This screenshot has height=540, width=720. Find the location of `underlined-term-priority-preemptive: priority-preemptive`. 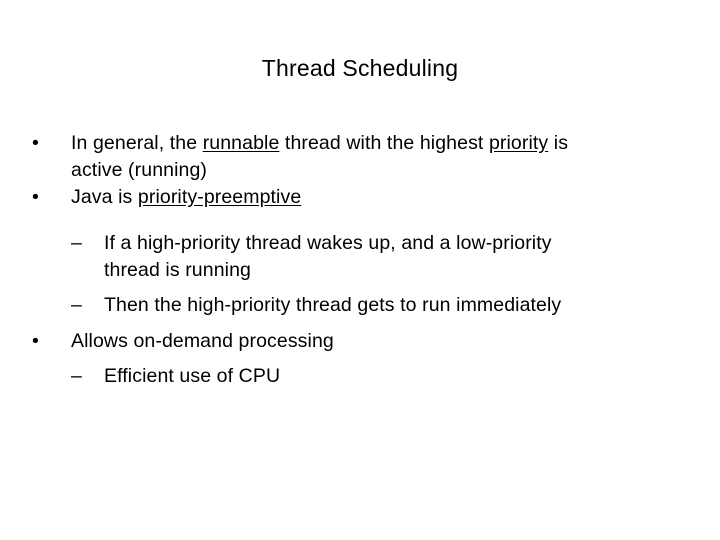

underlined-term-priority-preemptive: priority-preemptive is located at coordinates (219, 197).